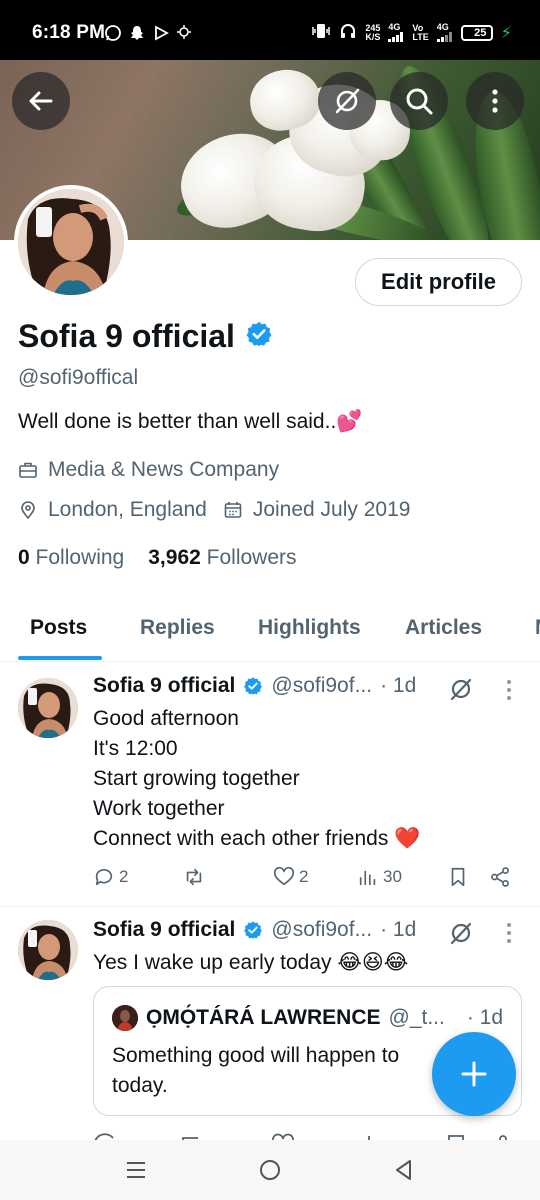  I want to click on following-link: 0 Following, so click(71, 558).